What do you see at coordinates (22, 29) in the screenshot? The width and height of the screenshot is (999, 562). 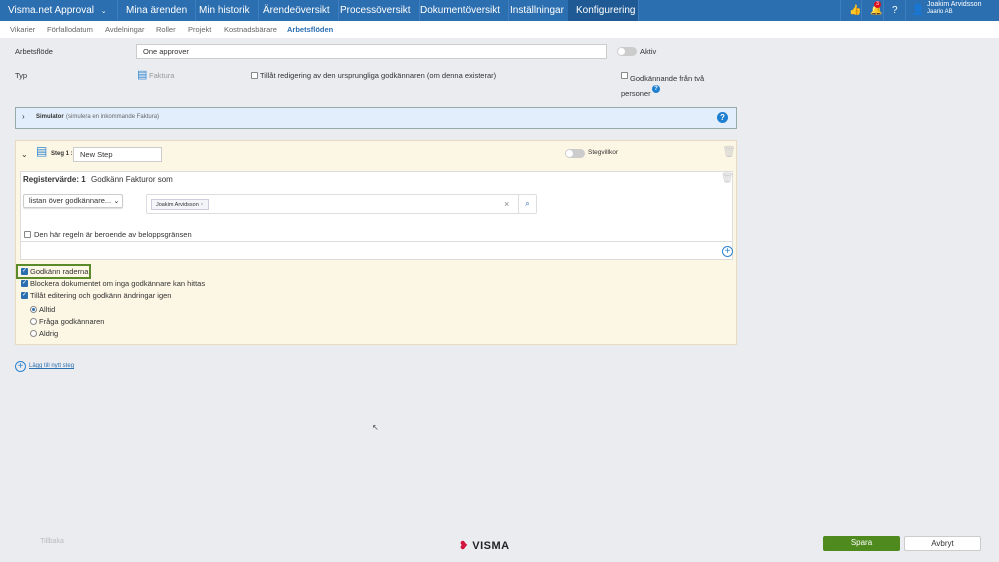 I see `subnav-vikarier: Vikarier` at bounding box center [22, 29].